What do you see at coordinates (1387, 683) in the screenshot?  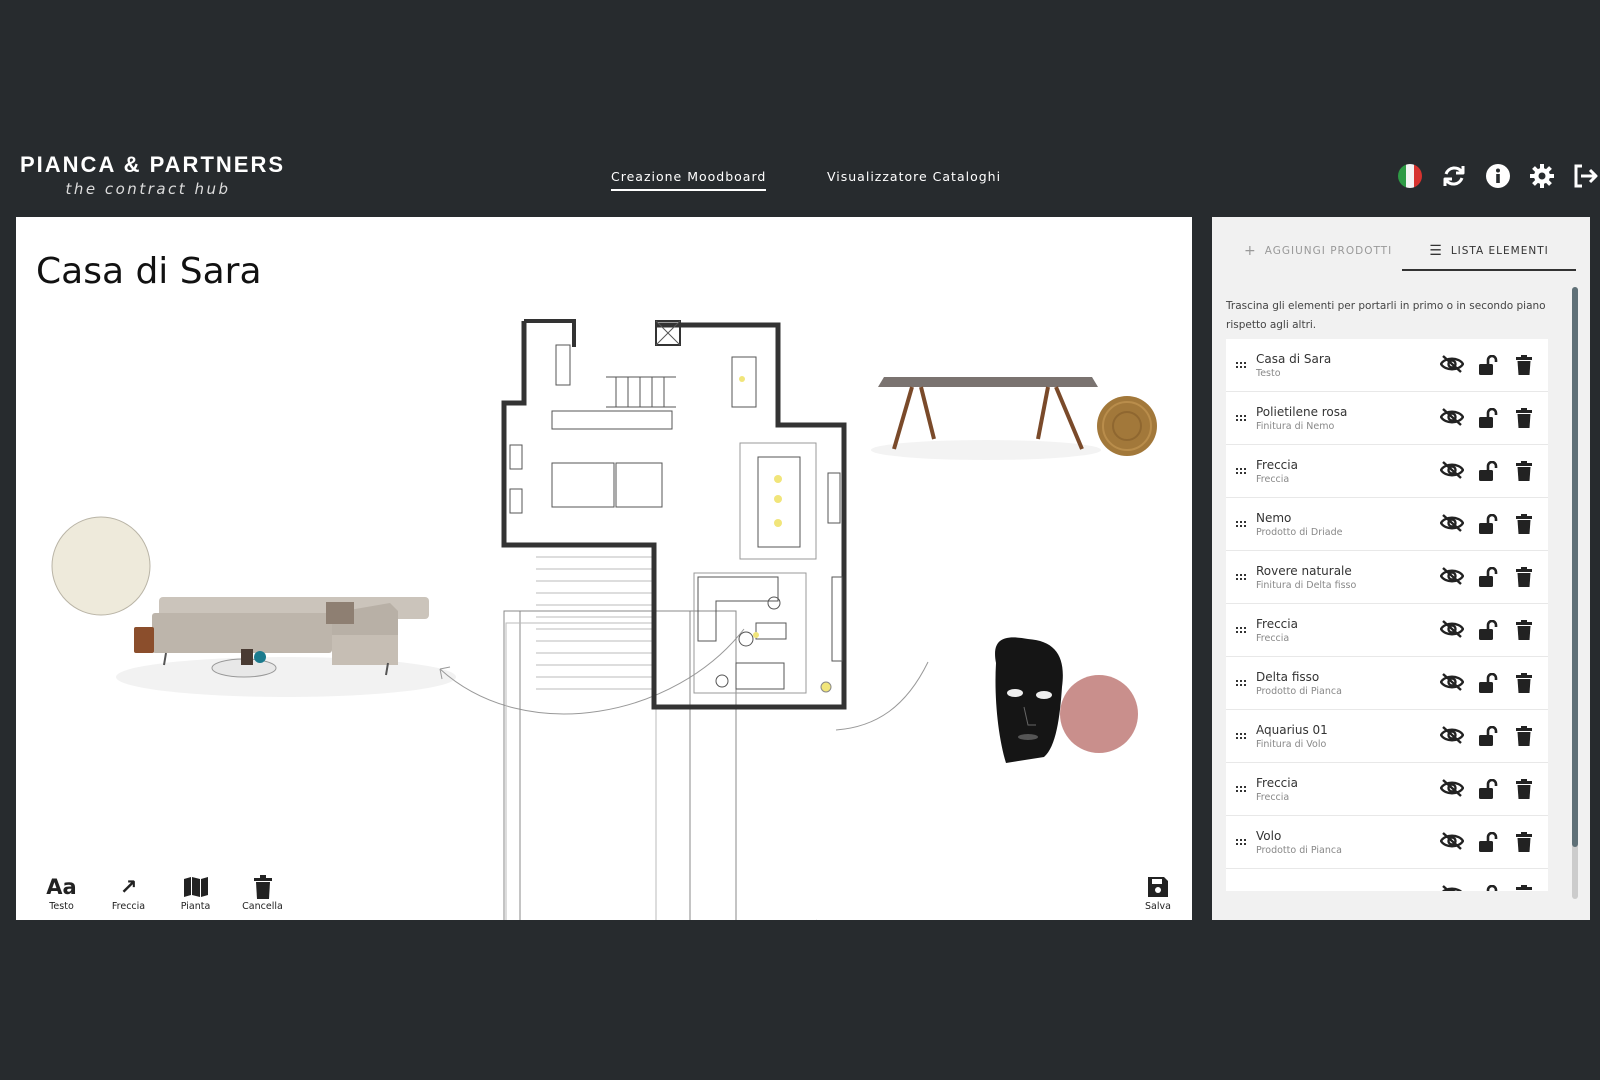 I see `list-item: Delta fisso Prodotto di Pianca` at bounding box center [1387, 683].